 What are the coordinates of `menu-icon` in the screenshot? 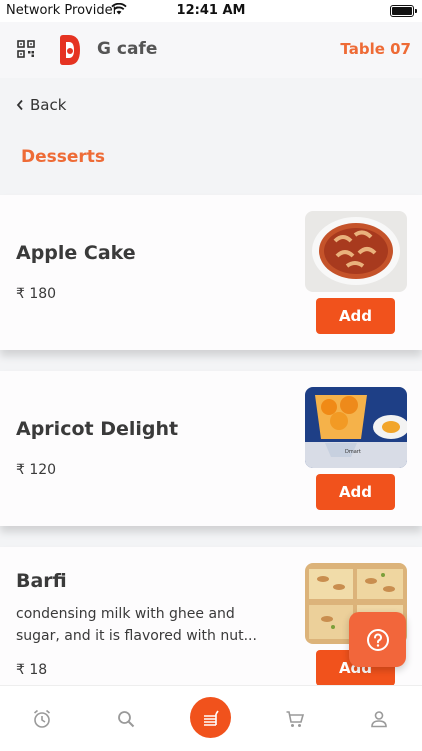 It's located at (210, 717).